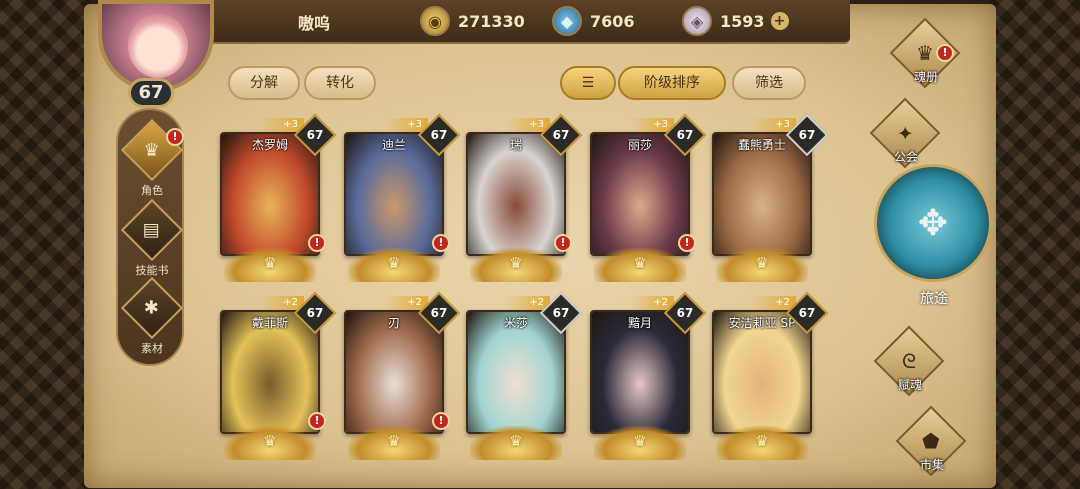 This screenshot has height=489, width=1080. What do you see at coordinates (394, 194) in the screenshot?
I see `hero-portrait-frame: 迪兰` at bounding box center [394, 194].